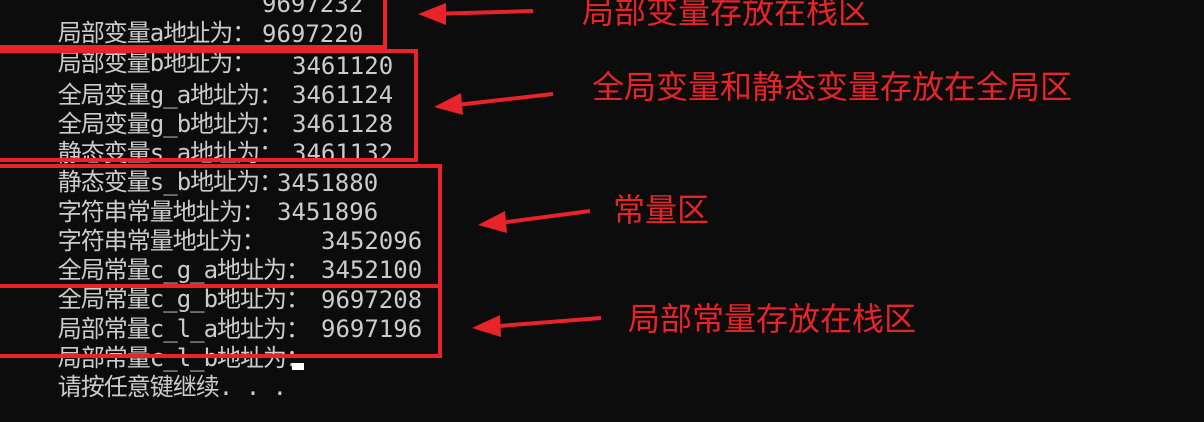  What do you see at coordinates (541, 217) in the screenshot?
I see `arrow-constants` at bounding box center [541, 217].